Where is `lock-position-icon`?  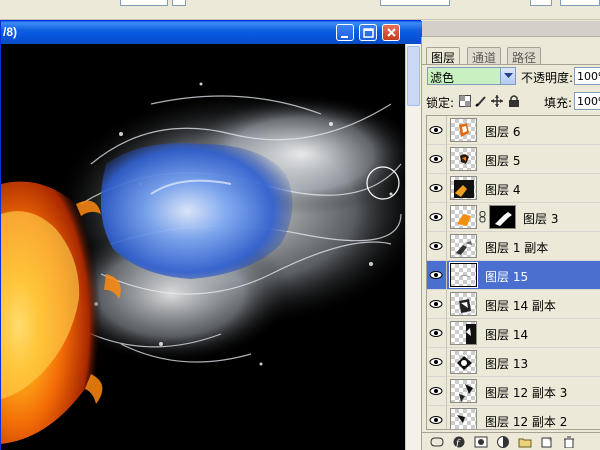
lock-position-icon is located at coordinates (497, 101).